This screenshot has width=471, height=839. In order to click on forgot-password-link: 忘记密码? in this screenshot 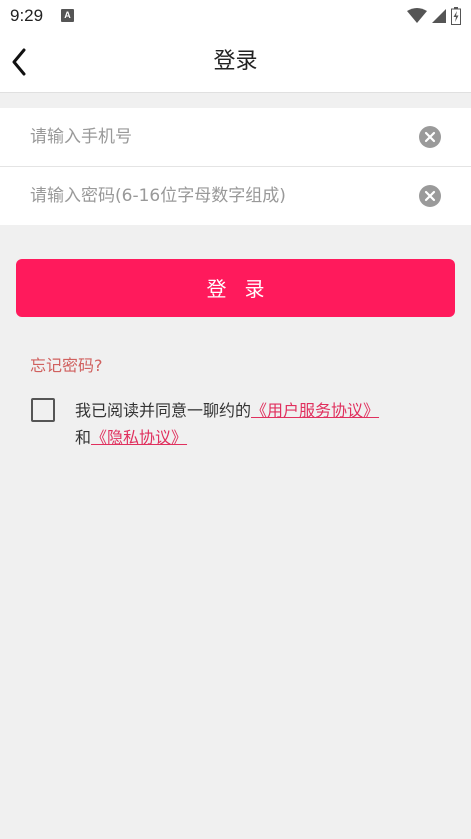, I will do `click(66, 364)`.